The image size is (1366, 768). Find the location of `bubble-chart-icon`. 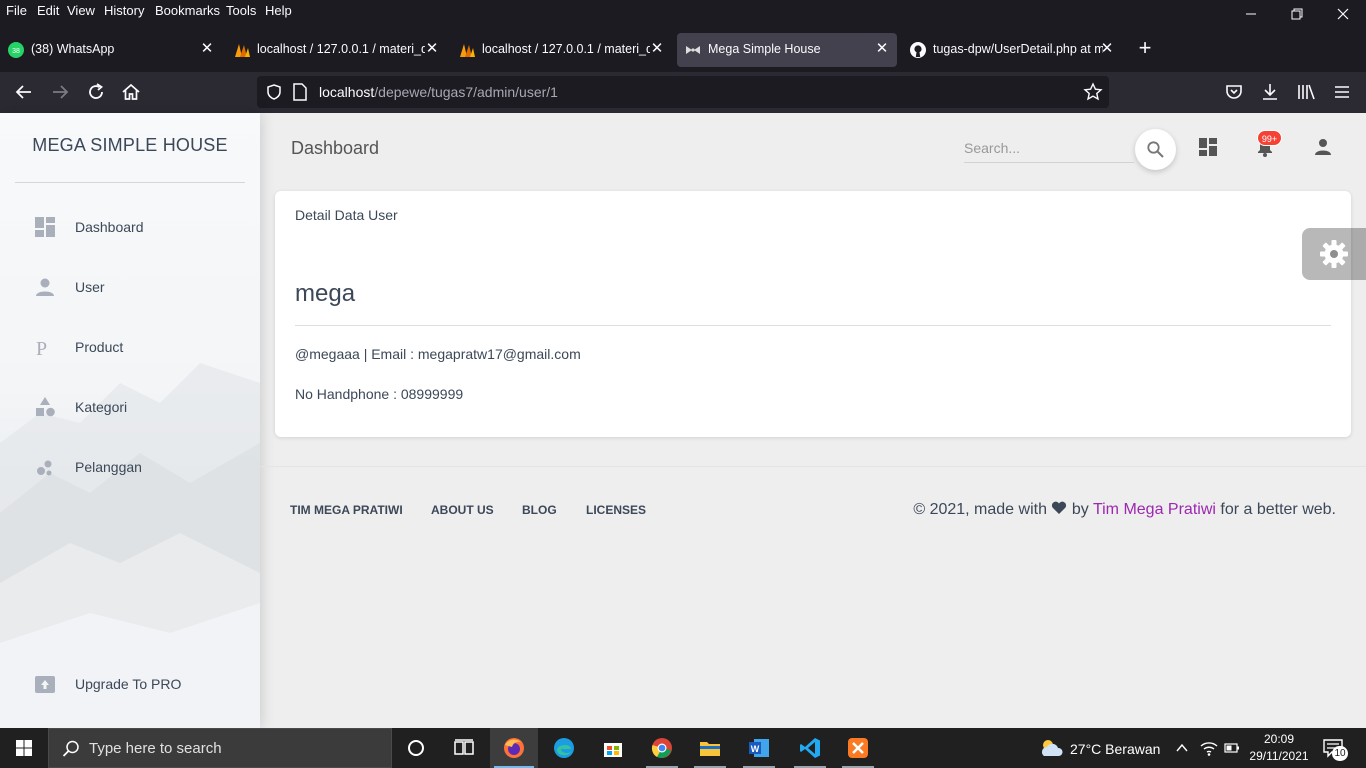

bubble-chart-icon is located at coordinates (44, 468).